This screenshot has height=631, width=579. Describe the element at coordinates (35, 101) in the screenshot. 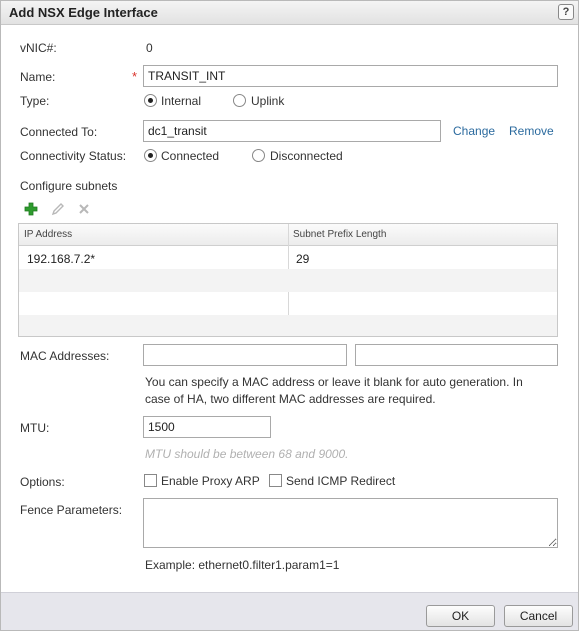

I see `type-label: Type:` at that location.